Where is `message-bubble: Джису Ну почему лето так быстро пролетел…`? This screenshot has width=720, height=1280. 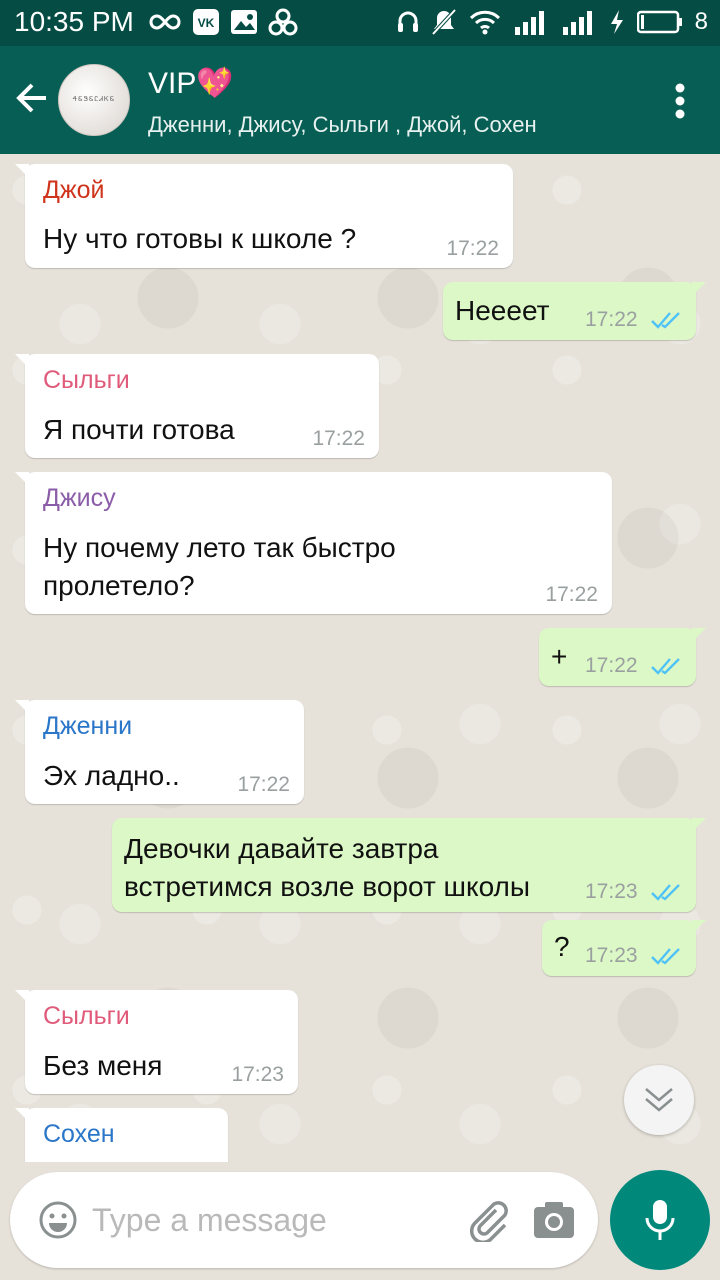 message-bubble: Джису Ну почему лето так быстро пролетел… is located at coordinates (313, 543).